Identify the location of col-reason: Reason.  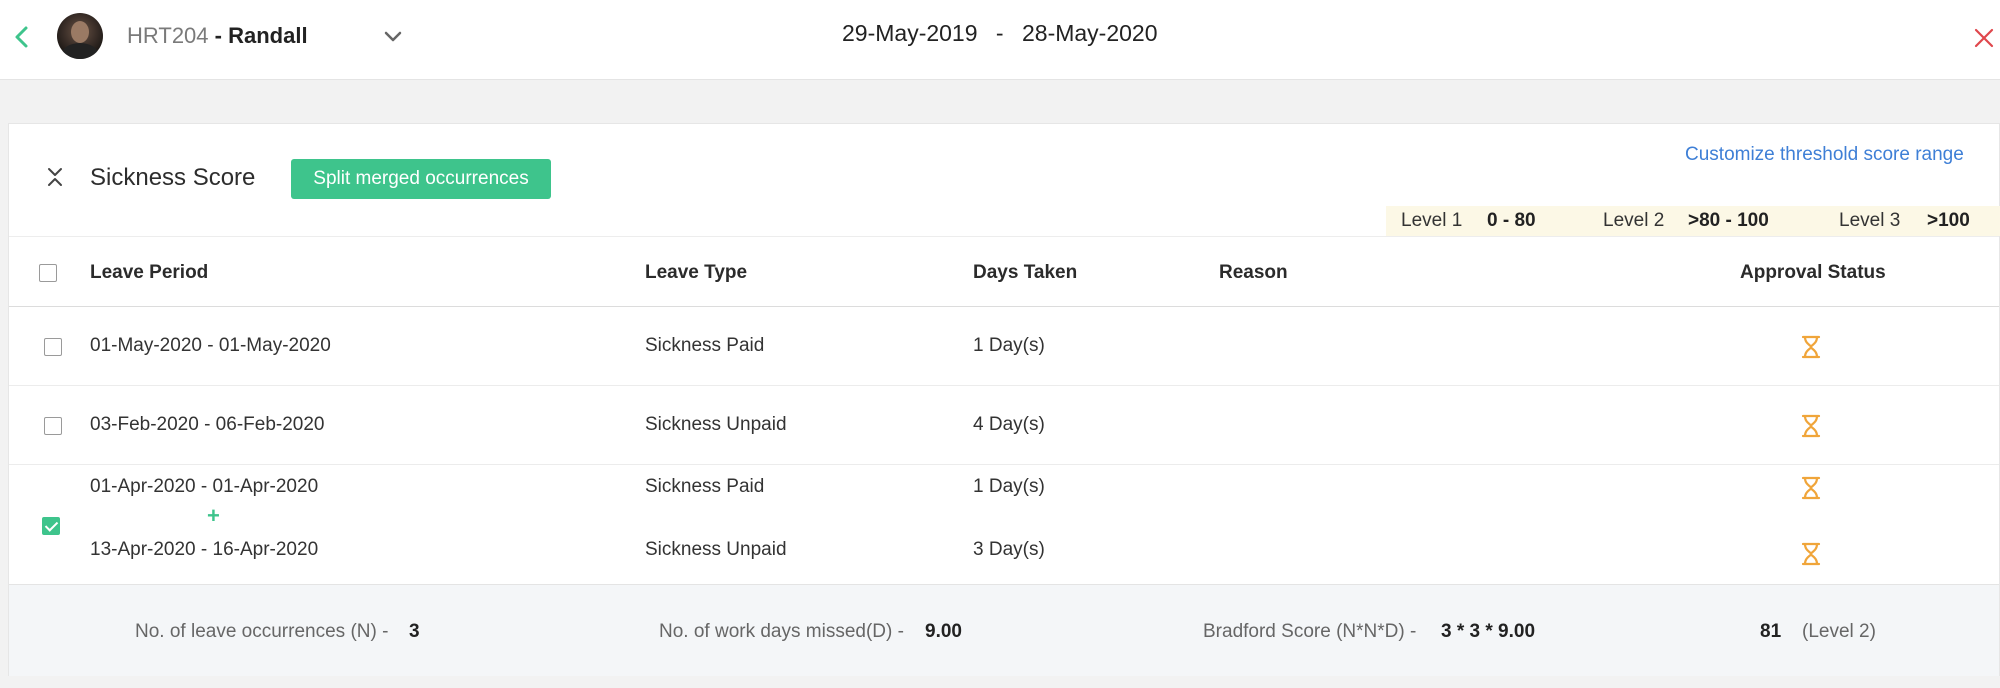
(1253, 272).